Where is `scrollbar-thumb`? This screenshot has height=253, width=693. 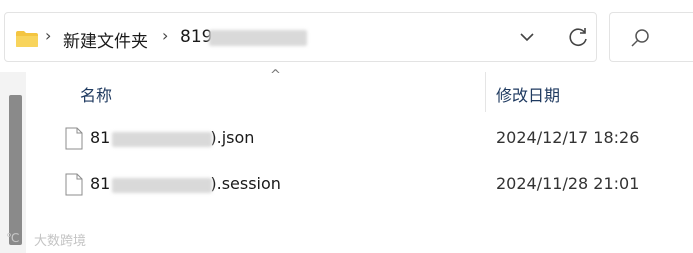 scrollbar-thumb is located at coordinates (15, 170).